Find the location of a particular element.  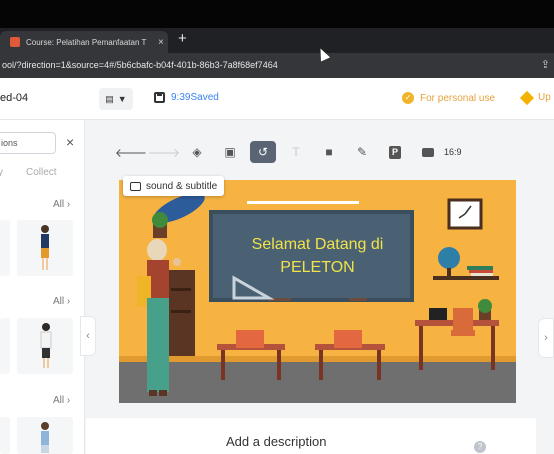

personal-use-badge: ✓ For personal use is located at coordinates (448, 98).